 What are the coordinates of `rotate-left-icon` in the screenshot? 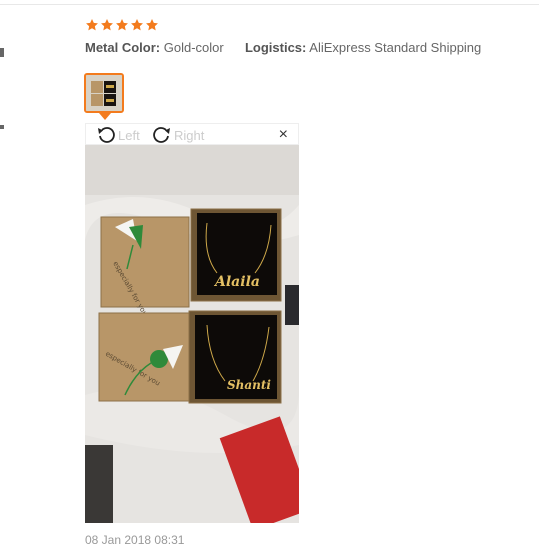 It's located at (106, 135).